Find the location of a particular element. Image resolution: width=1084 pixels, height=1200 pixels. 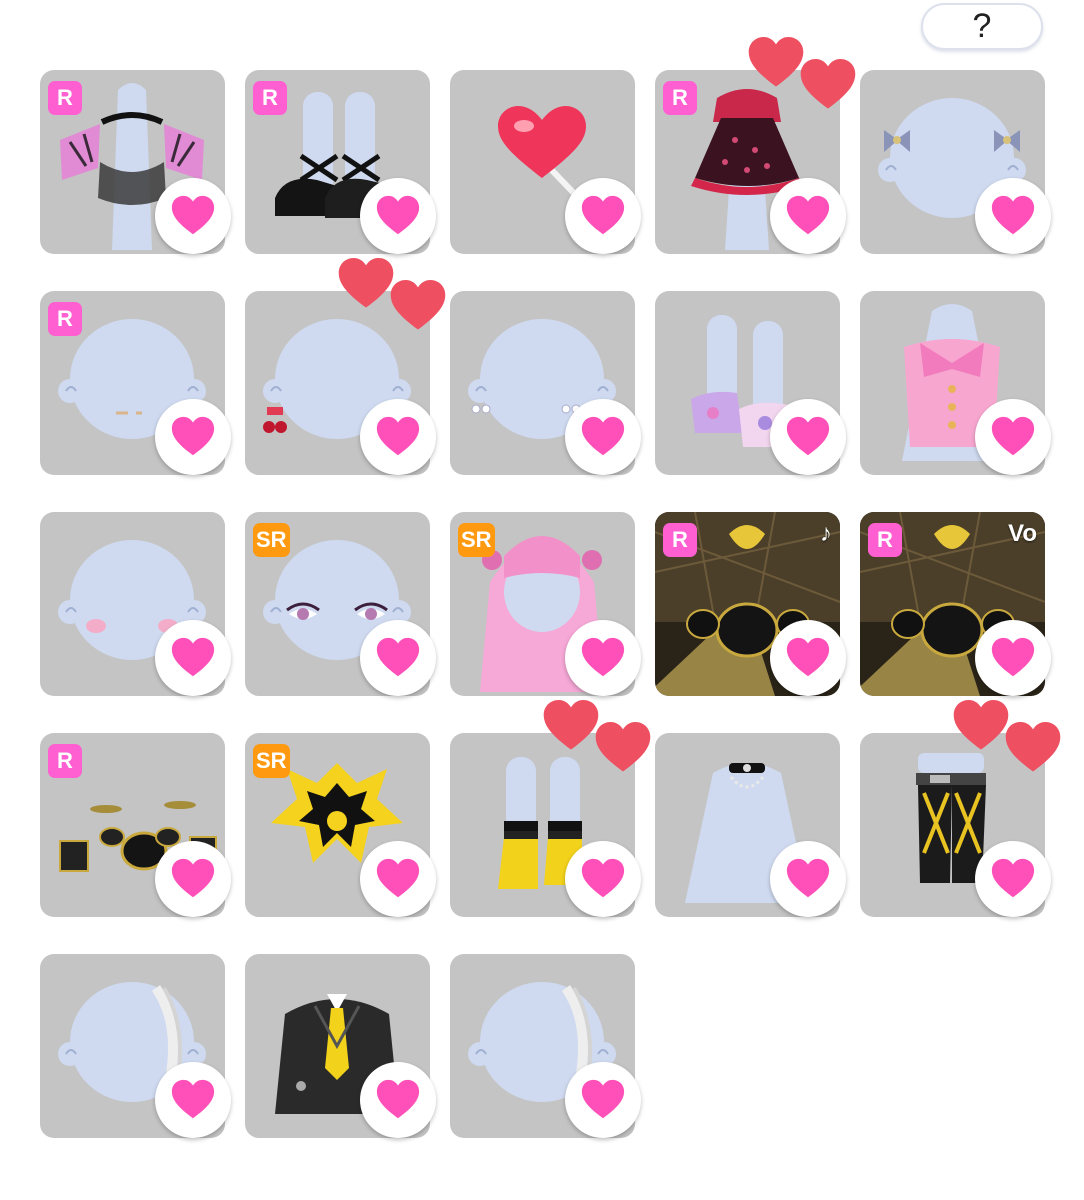

help-button: ? is located at coordinates (982, 26).